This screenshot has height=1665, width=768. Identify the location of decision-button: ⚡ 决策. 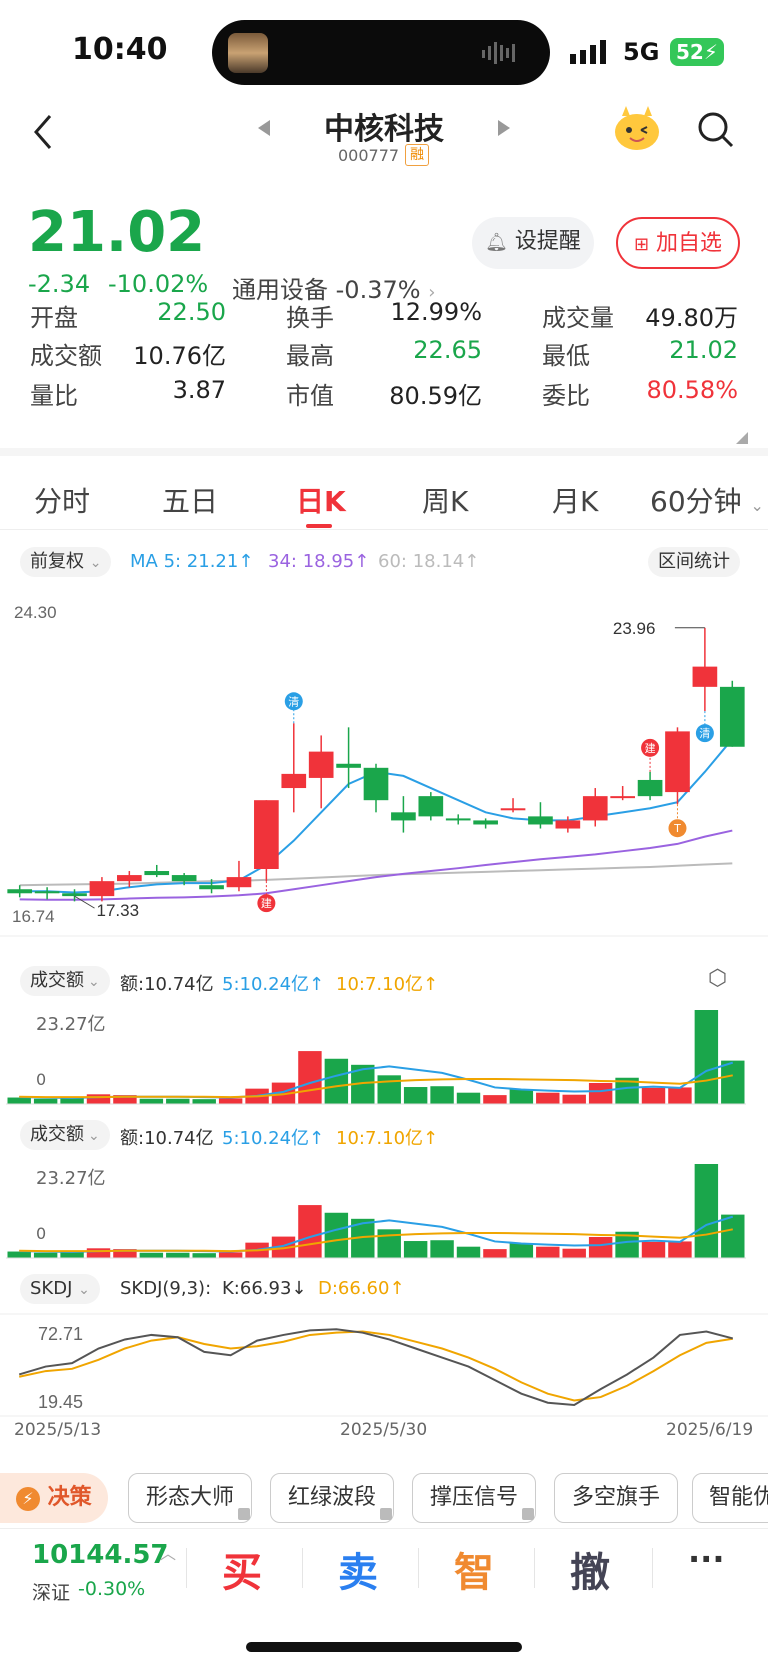
(54, 1498).